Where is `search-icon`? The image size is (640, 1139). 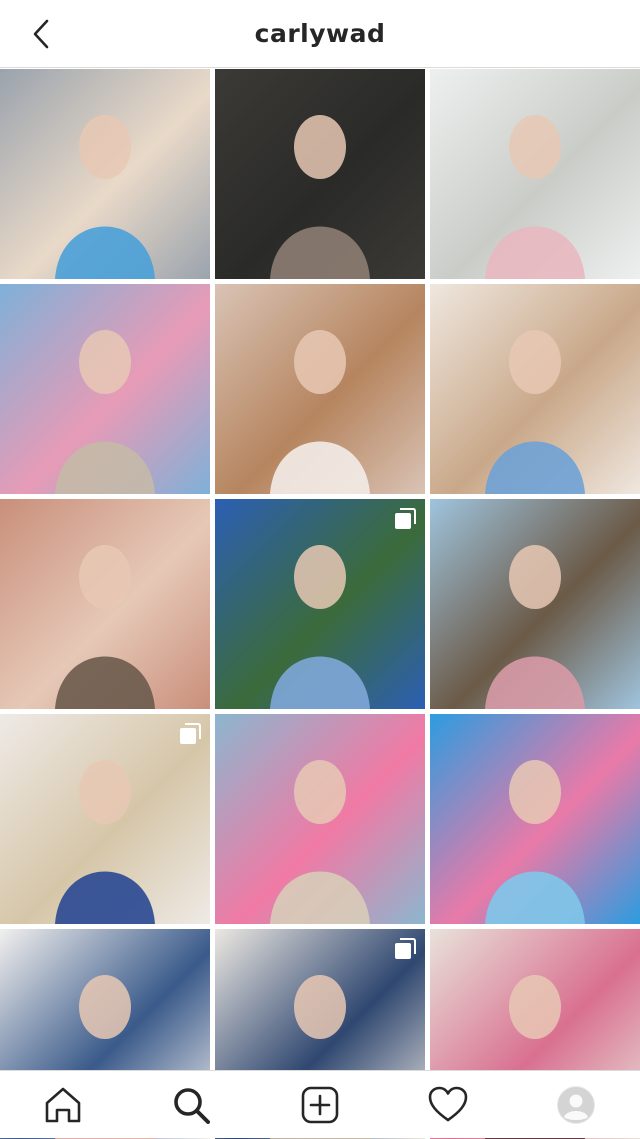 search-icon is located at coordinates (192, 1106).